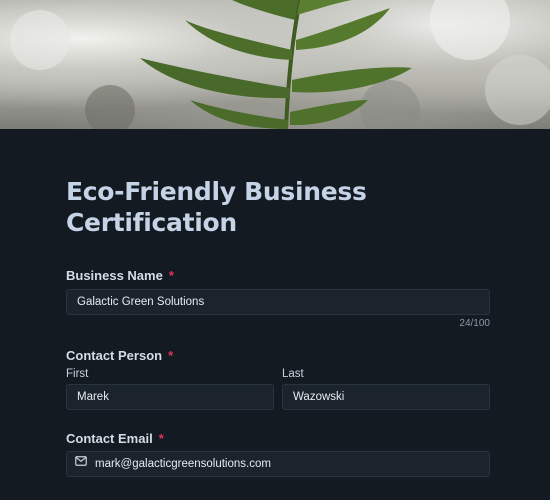 The image size is (550, 500). Describe the element at coordinates (293, 374) in the screenshot. I see `last-name-label: Last` at that location.